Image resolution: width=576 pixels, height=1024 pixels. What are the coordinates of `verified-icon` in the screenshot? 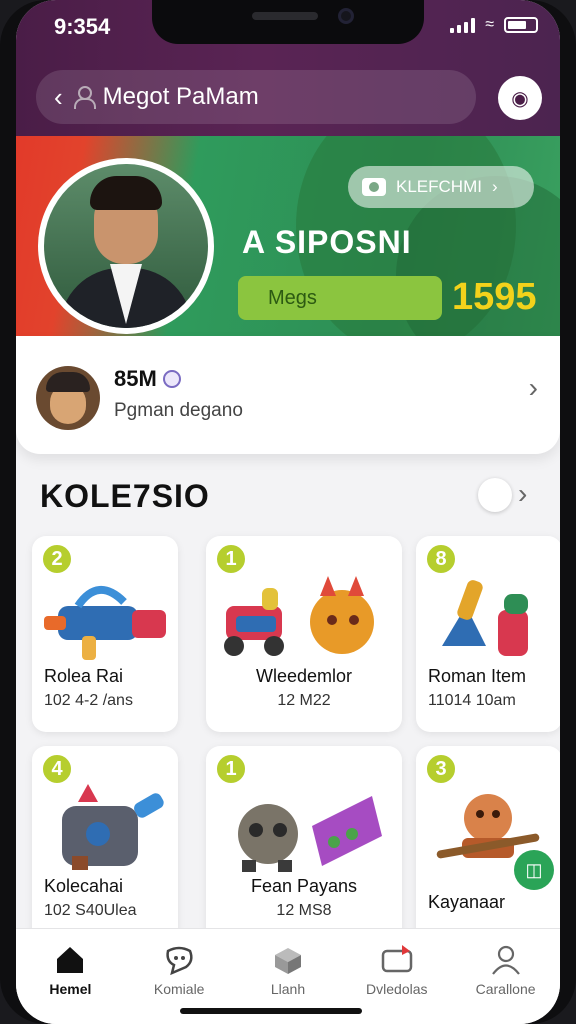 It's located at (171, 379).